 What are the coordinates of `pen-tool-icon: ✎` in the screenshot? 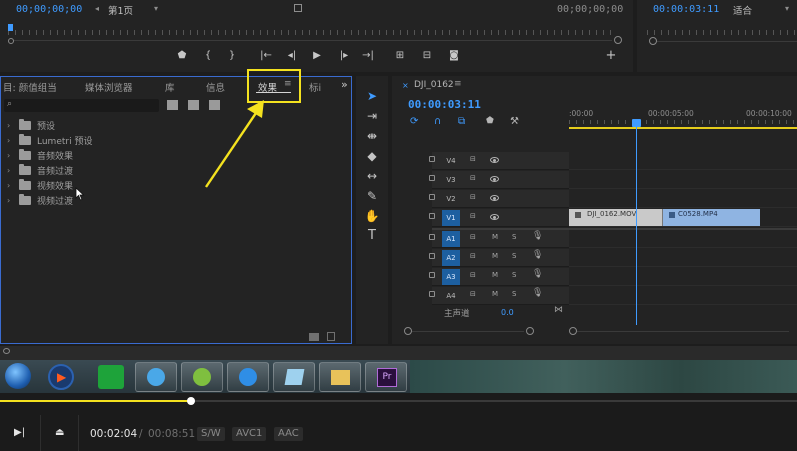 It's located at (372, 196).